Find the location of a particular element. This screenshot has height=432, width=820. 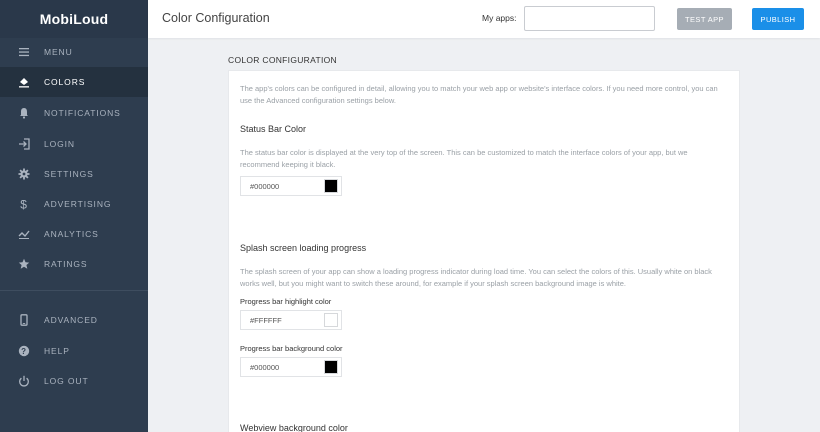

question-icon: ? is located at coordinates (24, 351).